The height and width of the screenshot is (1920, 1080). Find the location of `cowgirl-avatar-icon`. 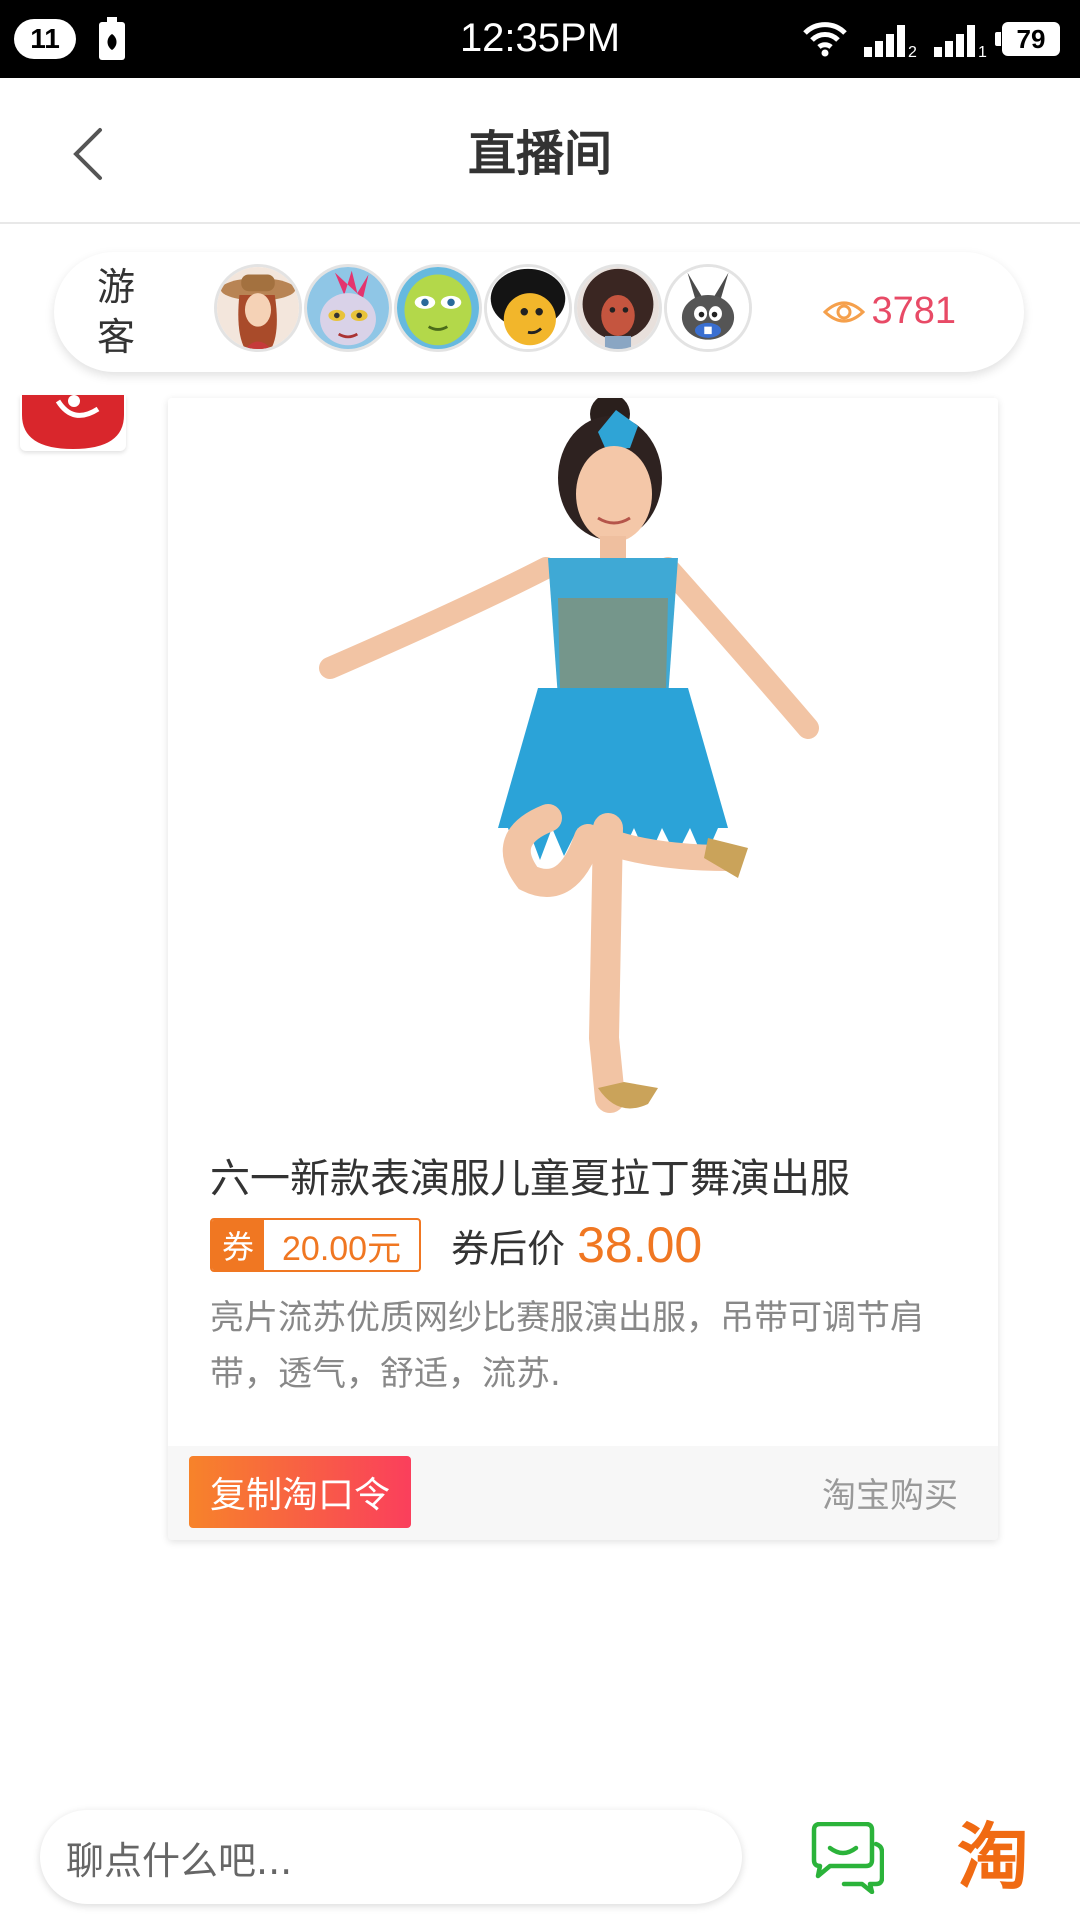

cowgirl-avatar-icon is located at coordinates (258, 308).